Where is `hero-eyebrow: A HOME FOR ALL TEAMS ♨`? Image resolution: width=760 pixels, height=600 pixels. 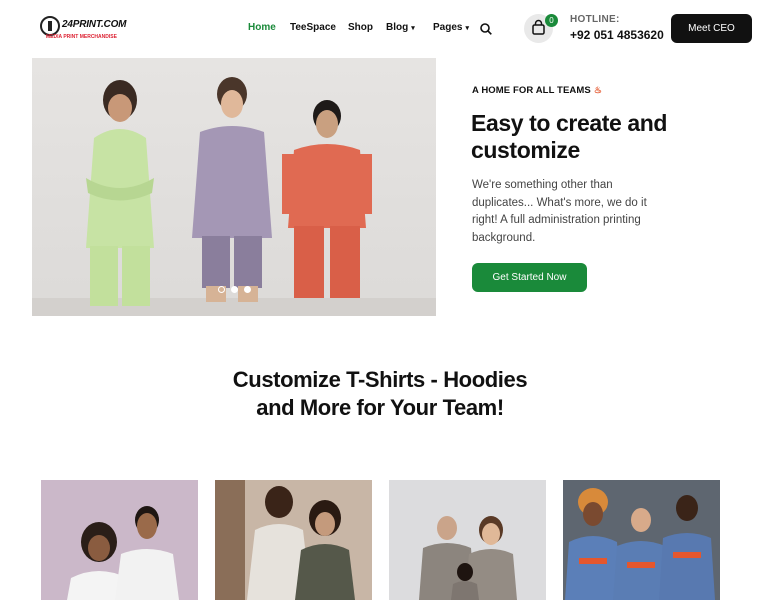 hero-eyebrow: A HOME FOR ALL TEAMS ♨ is located at coordinates (537, 90).